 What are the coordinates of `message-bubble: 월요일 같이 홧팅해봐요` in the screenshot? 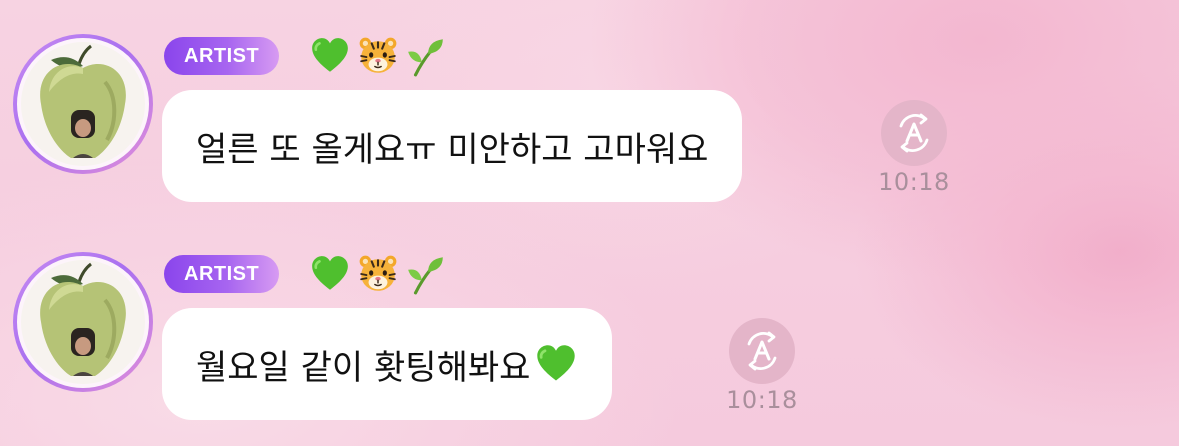 It's located at (387, 364).